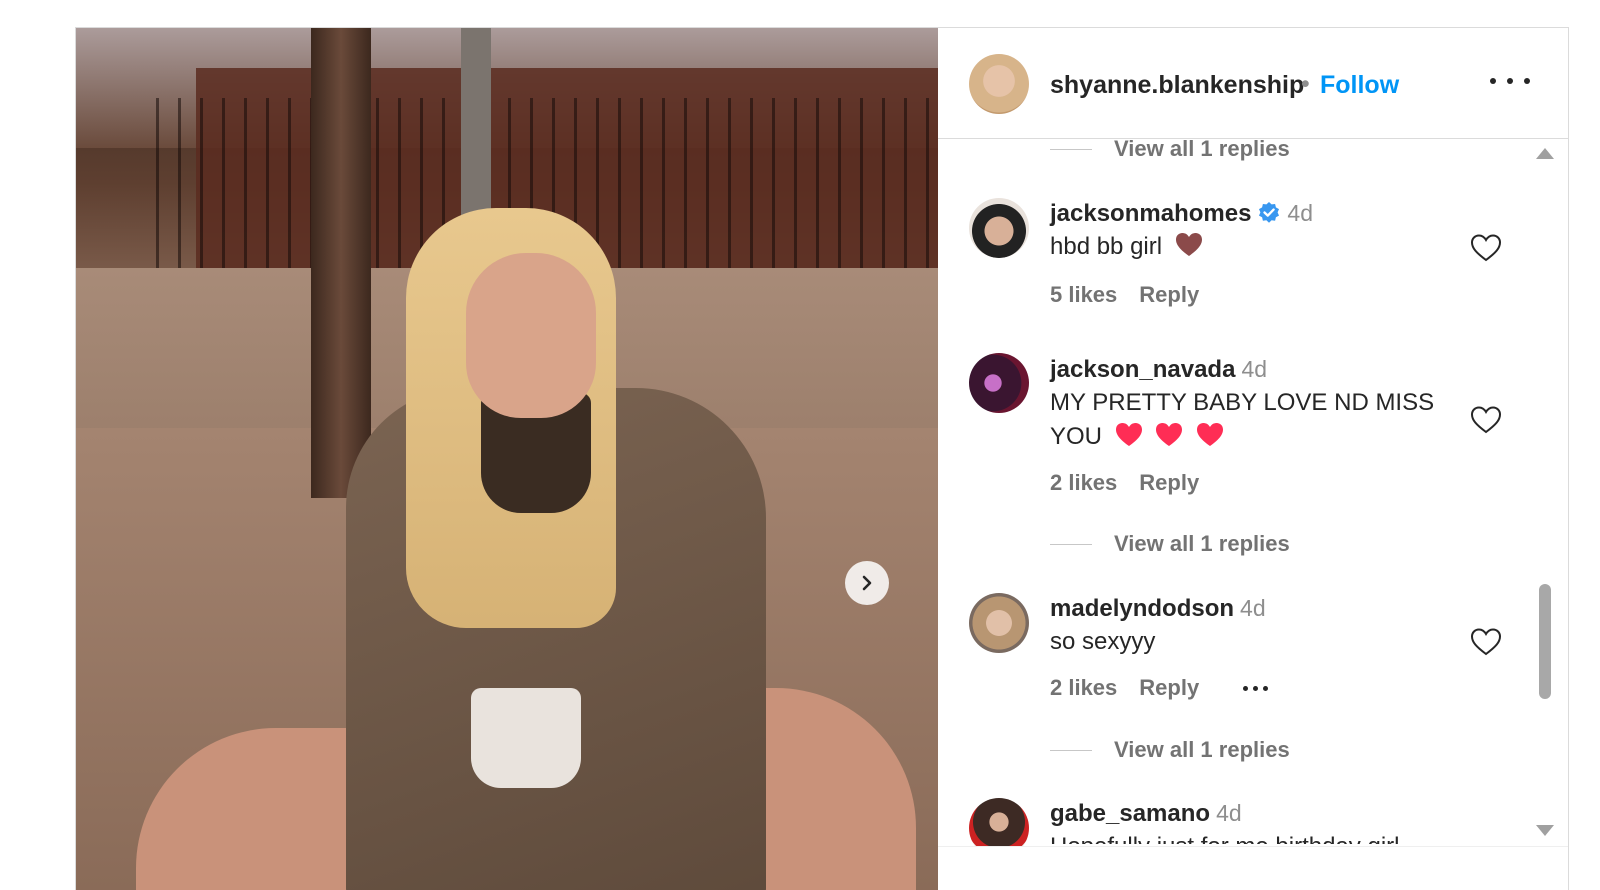 This screenshot has height=890, width=1600. What do you see at coordinates (1250, 642) in the screenshot?
I see `comment-text: so sexyyy` at bounding box center [1250, 642].